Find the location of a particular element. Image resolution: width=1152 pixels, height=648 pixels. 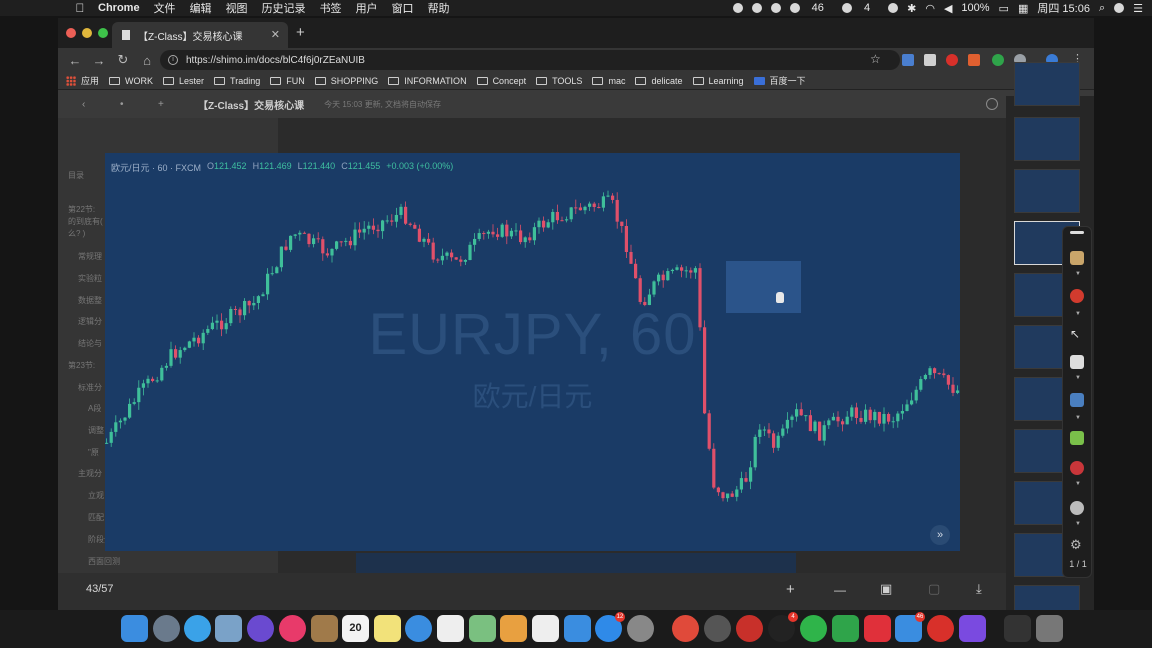

line-tool-icon is located at coordinates (1077, 400).